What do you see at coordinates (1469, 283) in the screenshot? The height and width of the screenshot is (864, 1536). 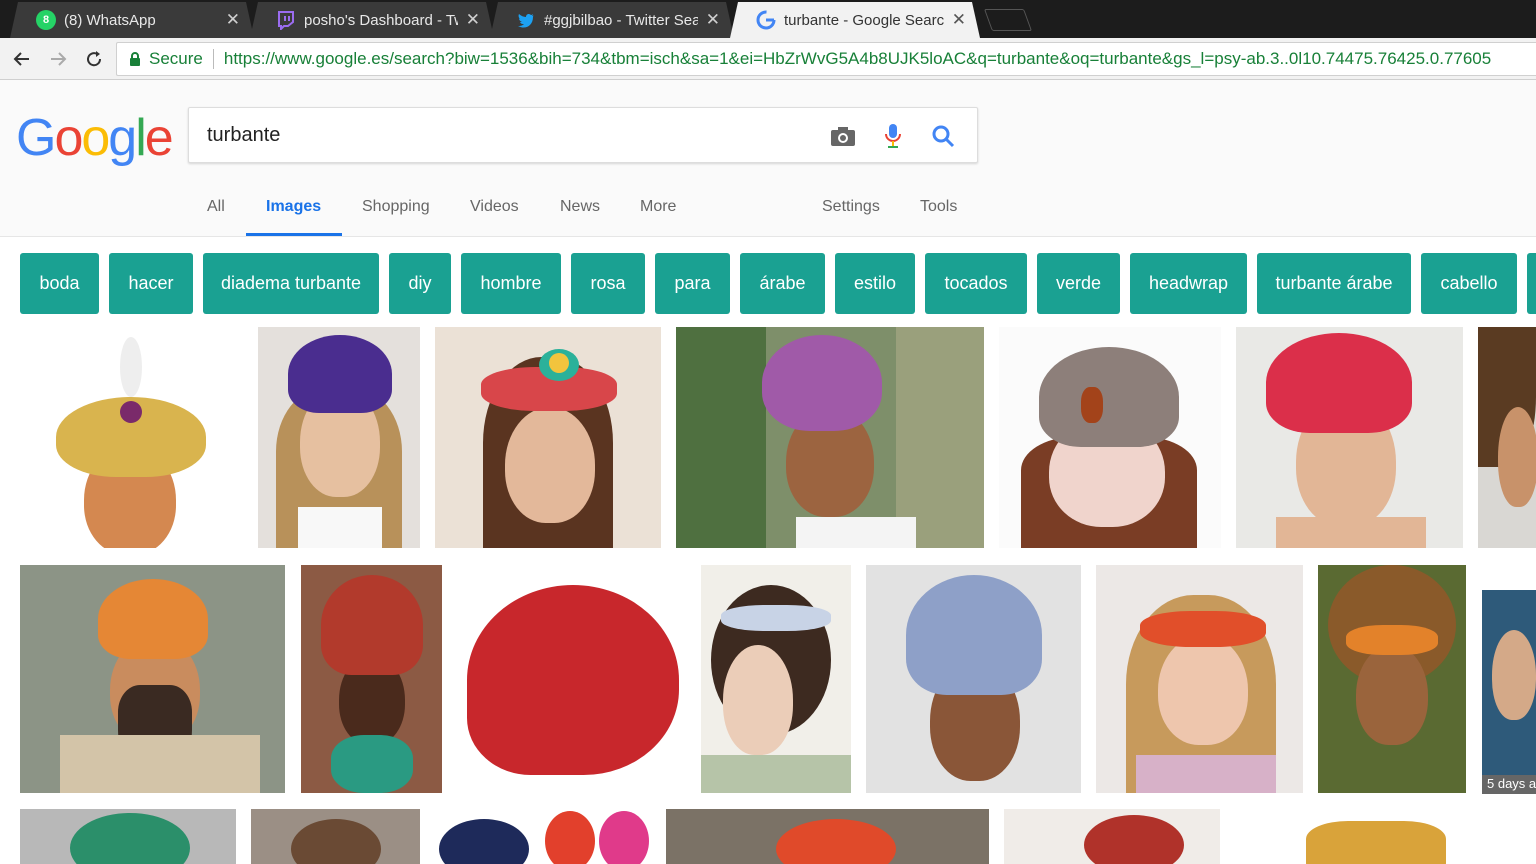 I see `chip: cabello` at bounding box center [1469, 283].